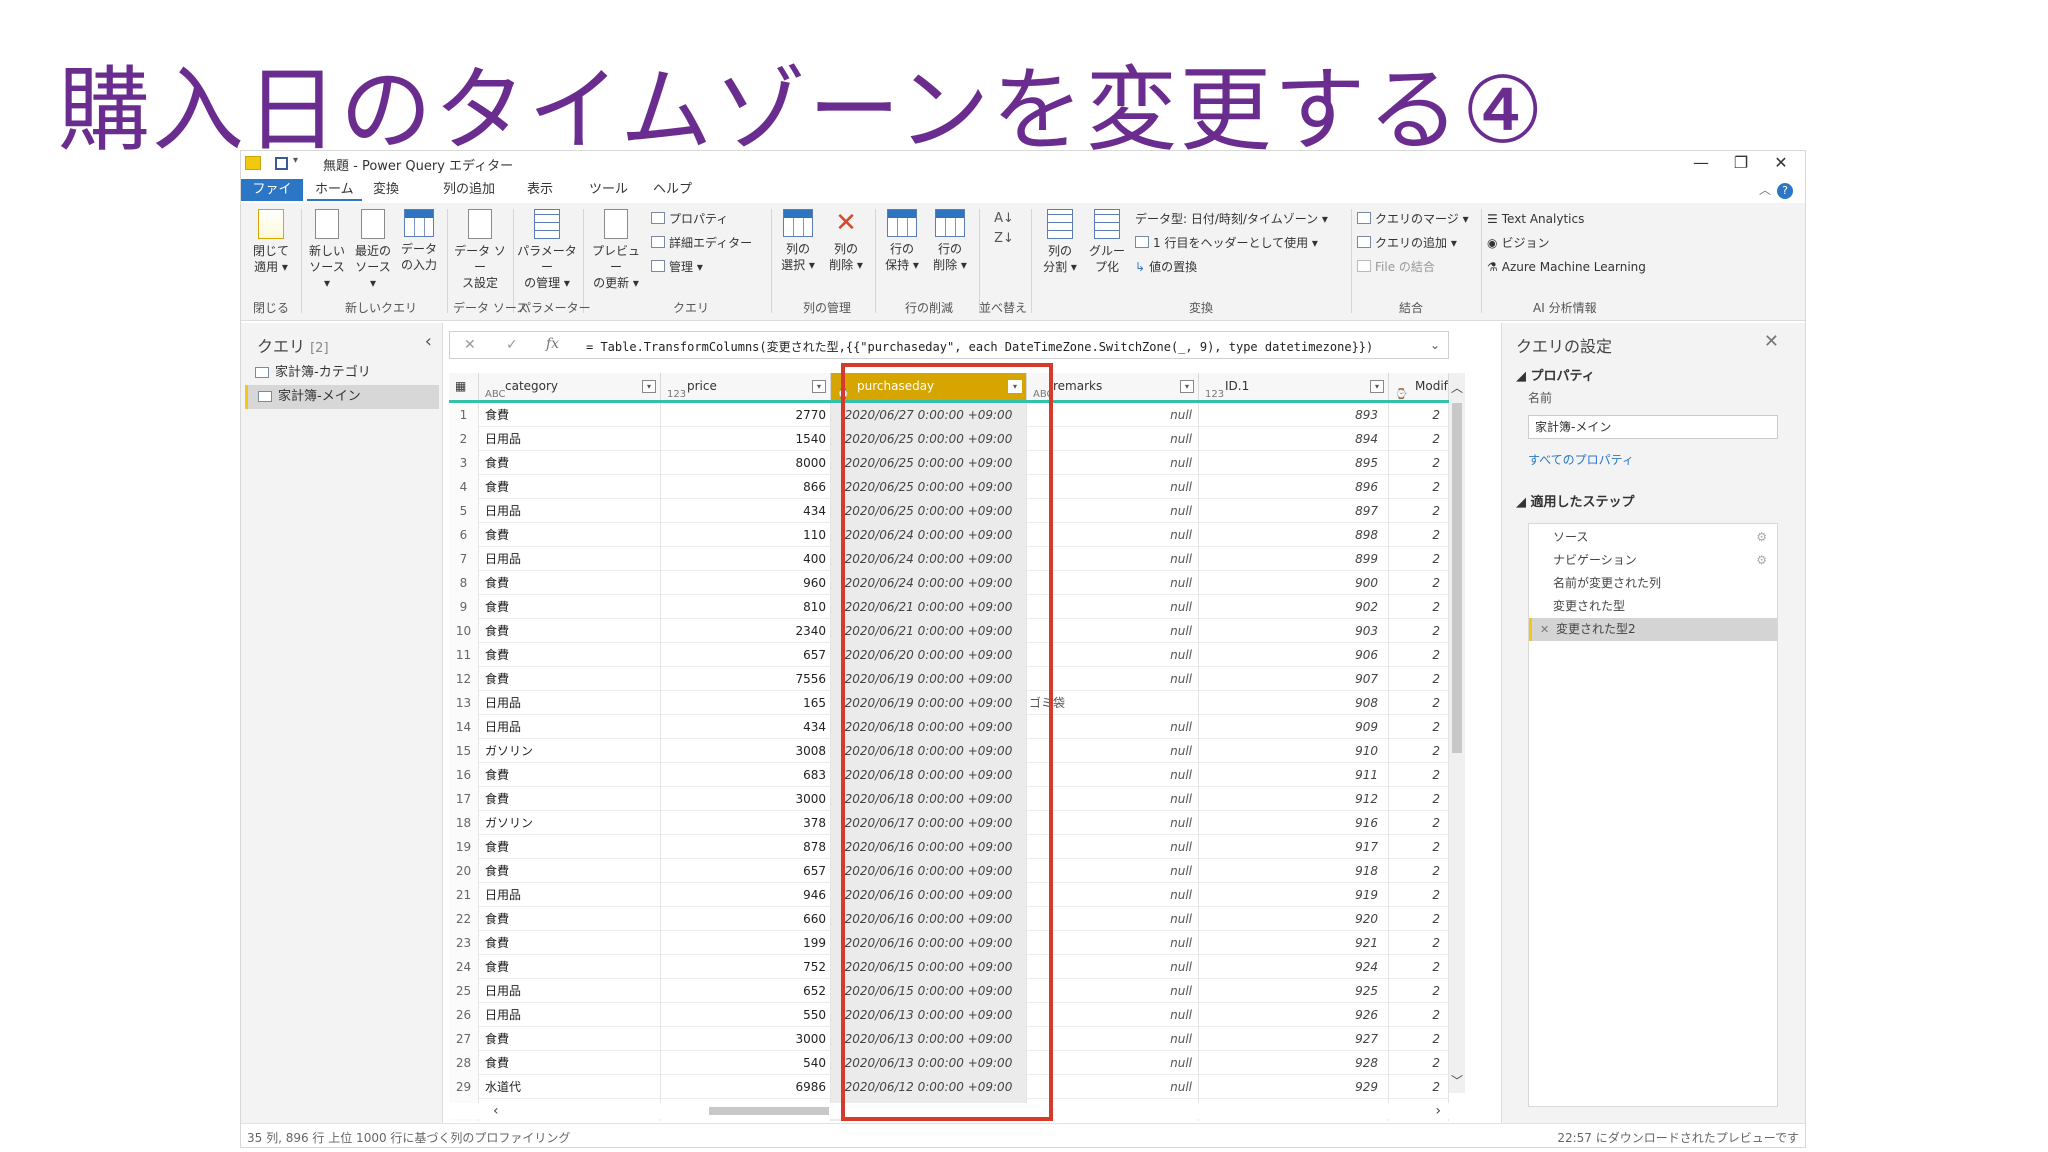 This screenshot has height=1152, width=2048. I want to click on new-source-button: 新しい ソース ▾, so click(327, 250).